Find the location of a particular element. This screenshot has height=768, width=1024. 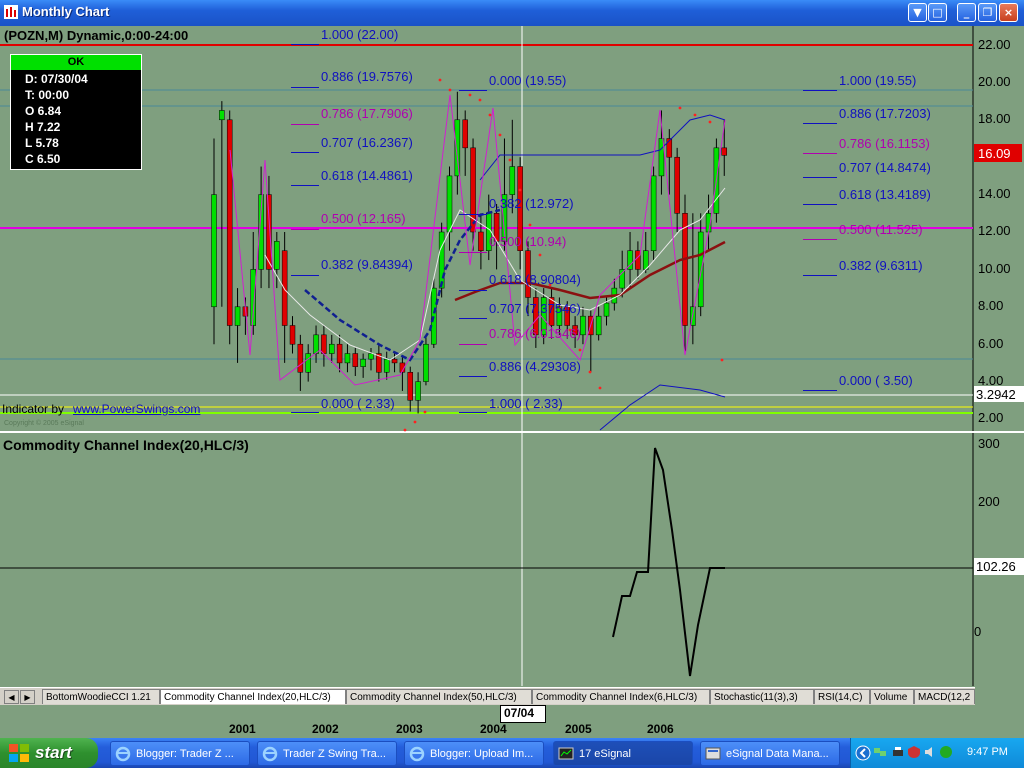

restore-button: ❐ is located at coordinates (987, 12).